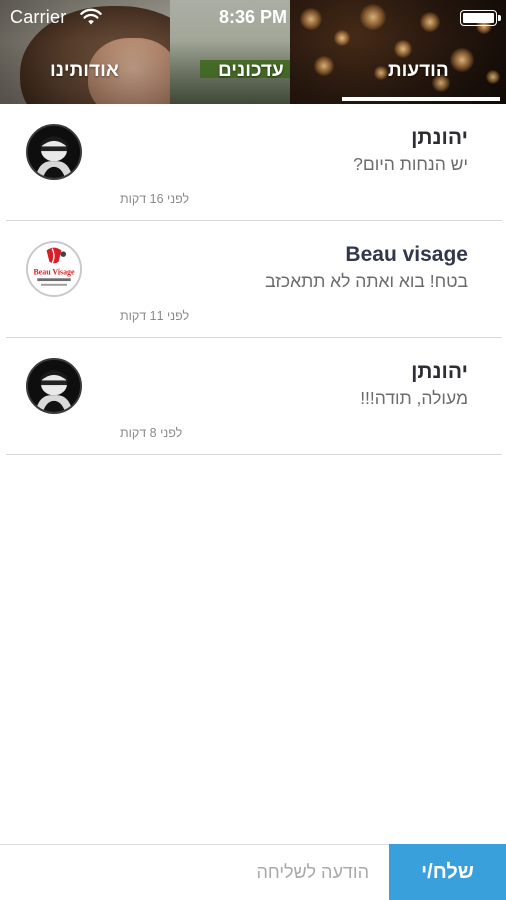 The image size is (506, 900). I want to click on message-preview: בטח! בוא ואתה לא תתאכזב, so click(366, 281).